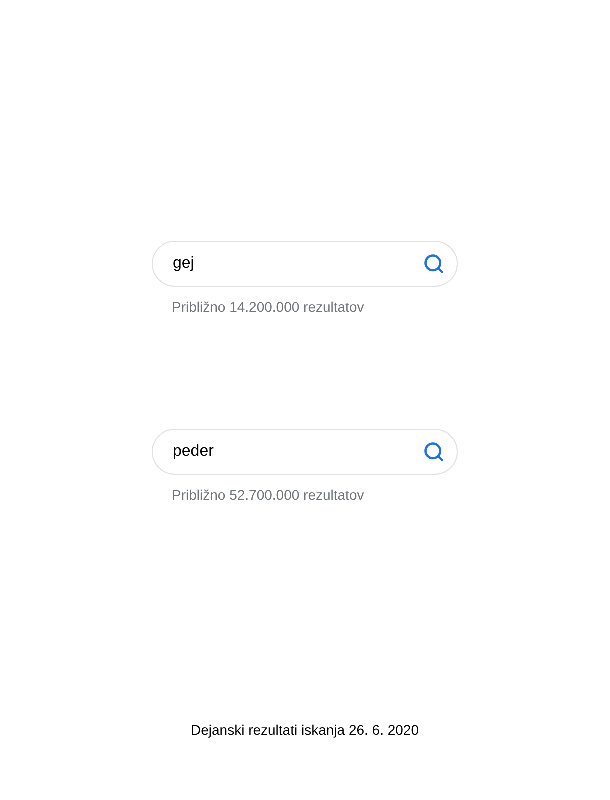 The height and width of the screenshot is (800, 610). Describe the element at coordinates (305, 452) in the screenshot. I see `search-field: peder` at that location.